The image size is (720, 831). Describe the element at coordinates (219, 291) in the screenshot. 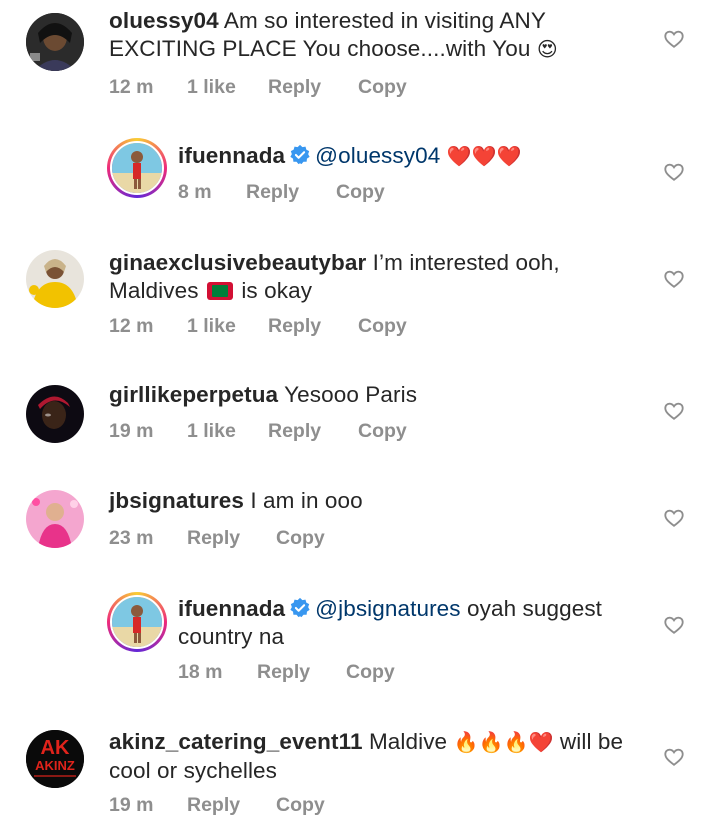

I see `maldives-flag-icon` at that location.